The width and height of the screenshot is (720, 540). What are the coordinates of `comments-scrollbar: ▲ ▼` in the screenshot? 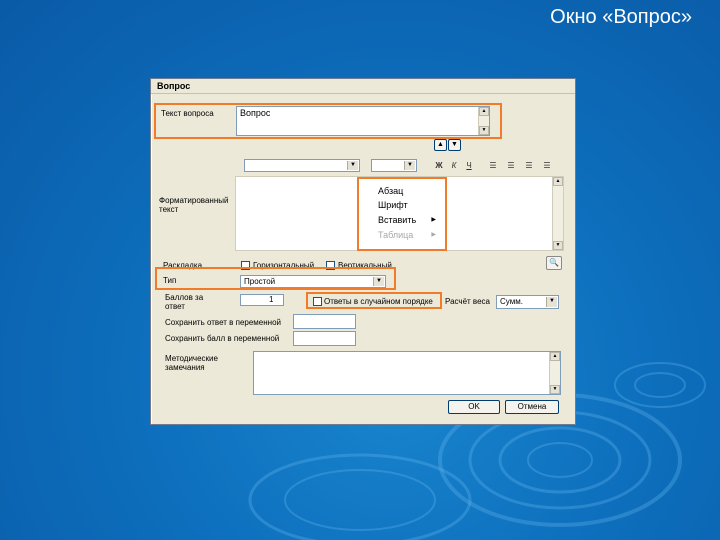 It's located at (554, 373).